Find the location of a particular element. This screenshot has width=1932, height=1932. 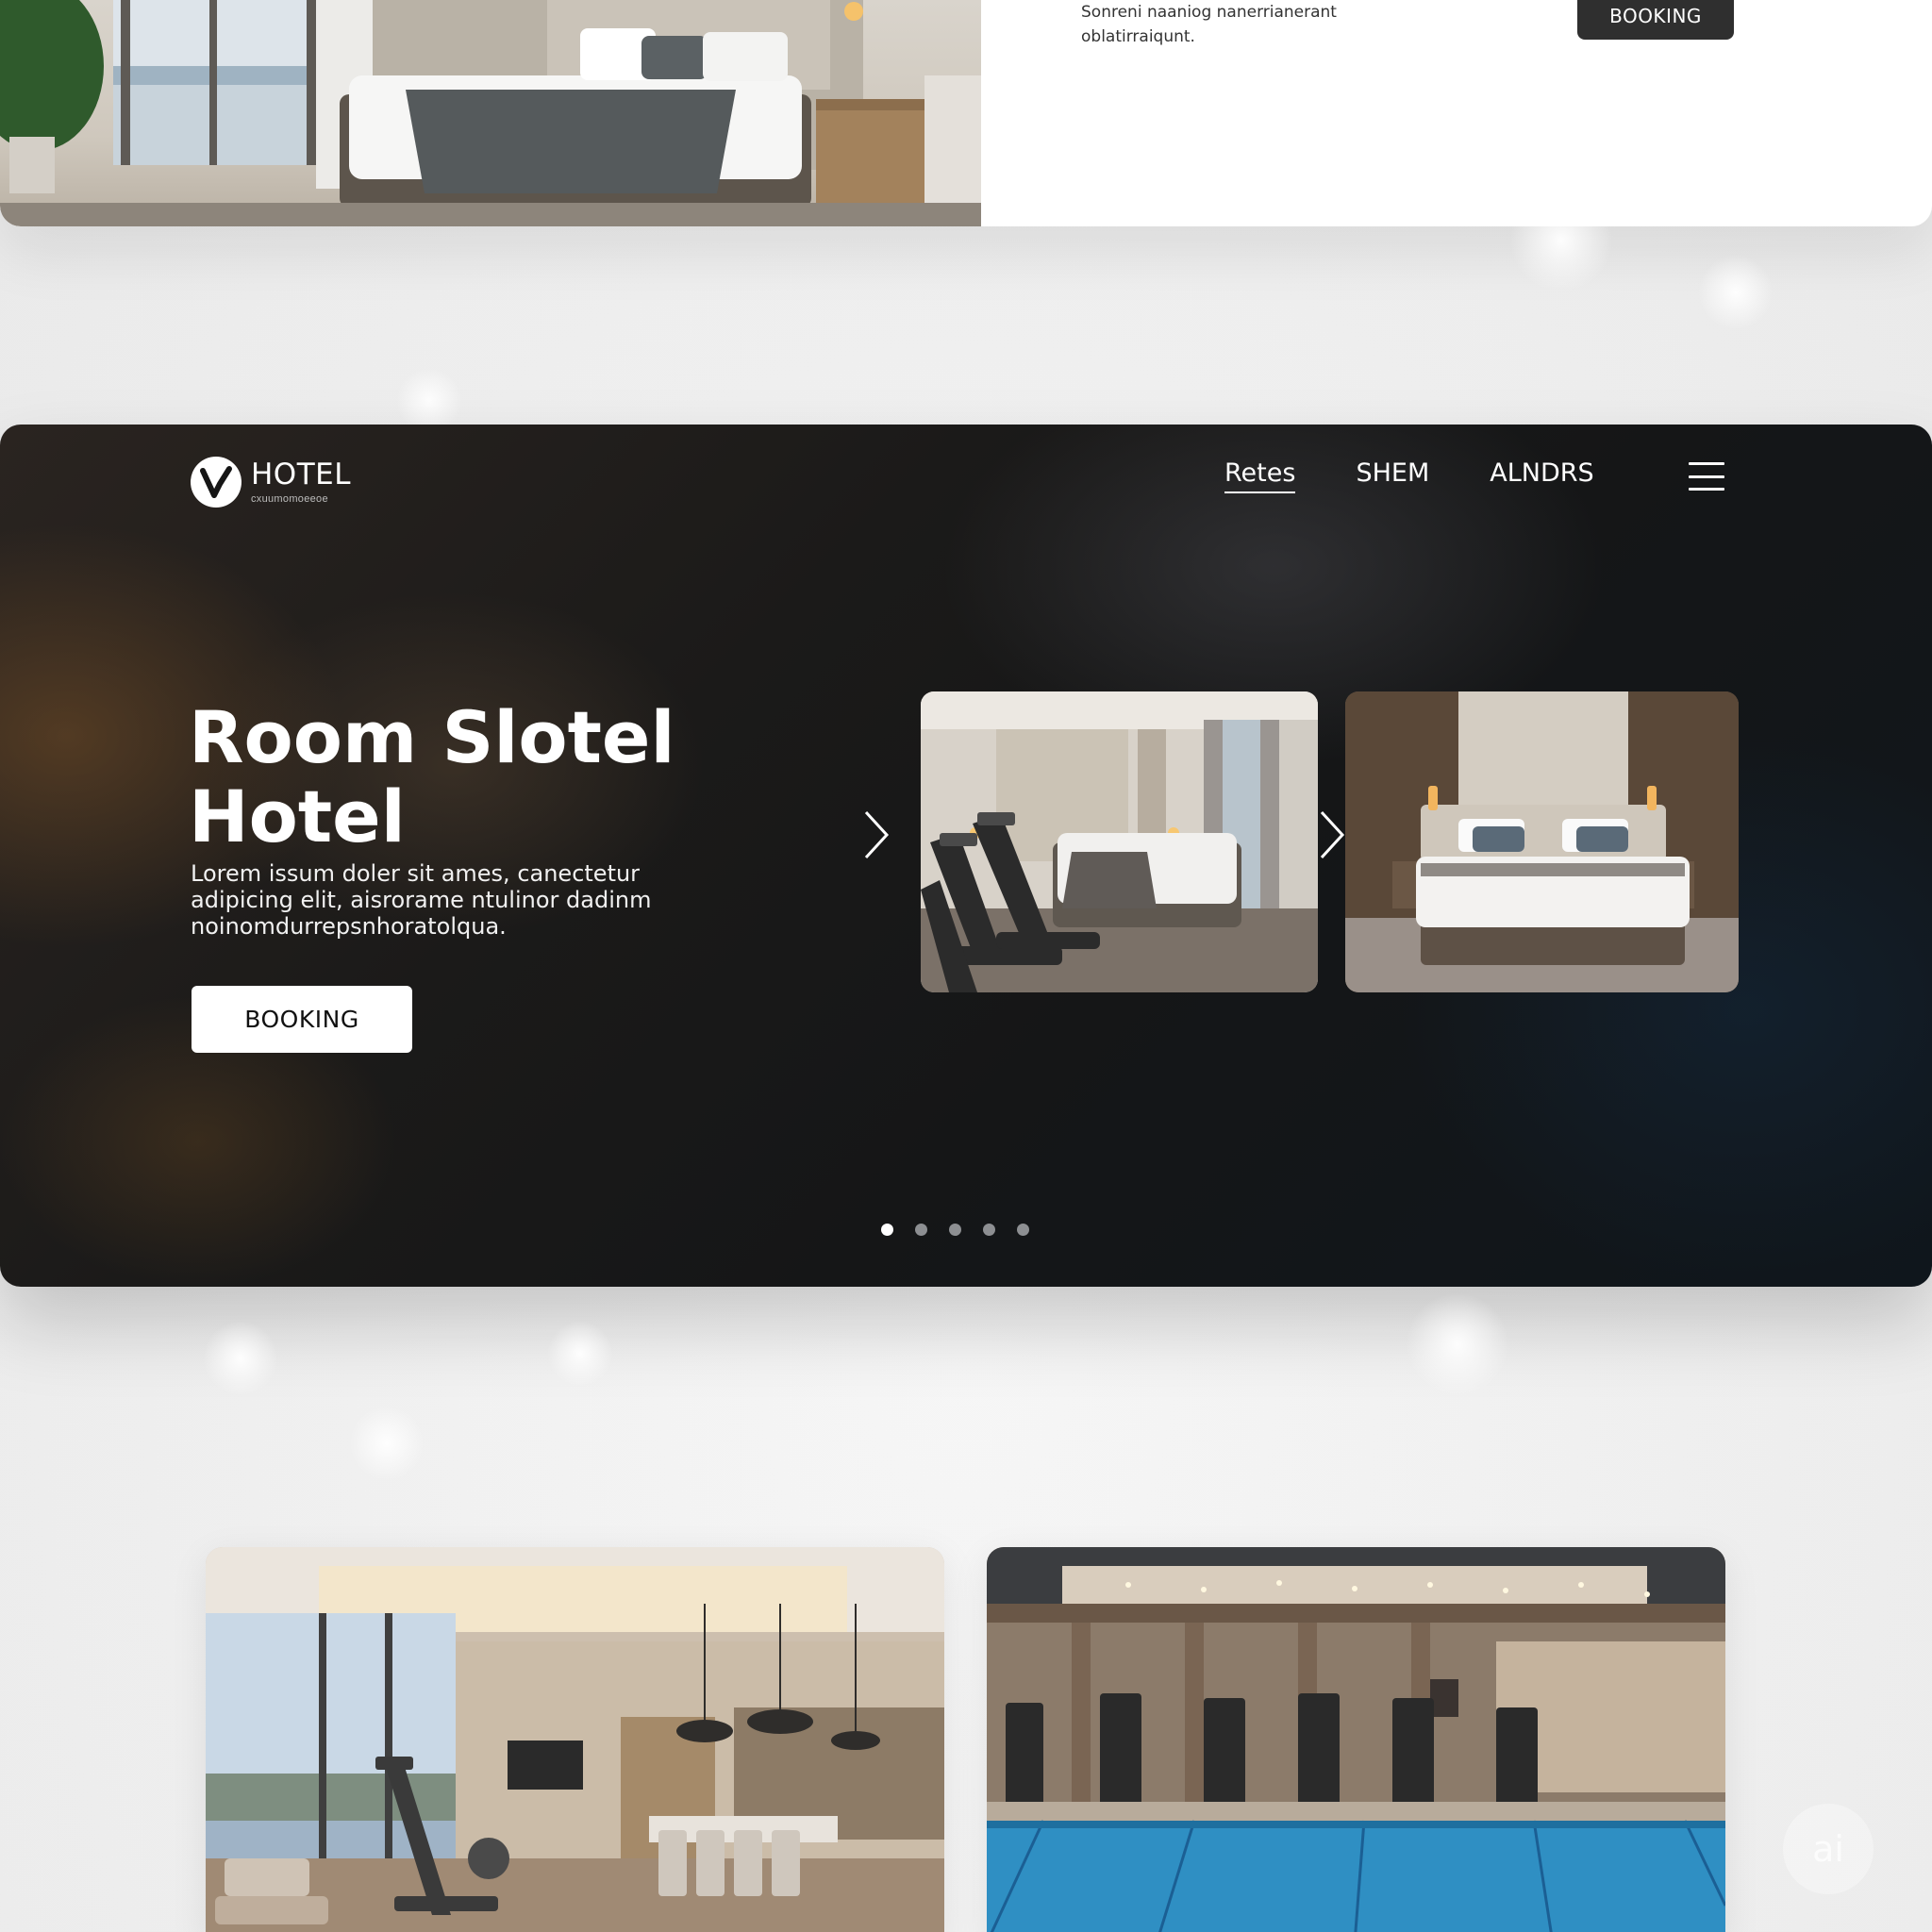

logo-tagline: cxuumomoeeoe is located at coordinates (290, 499).